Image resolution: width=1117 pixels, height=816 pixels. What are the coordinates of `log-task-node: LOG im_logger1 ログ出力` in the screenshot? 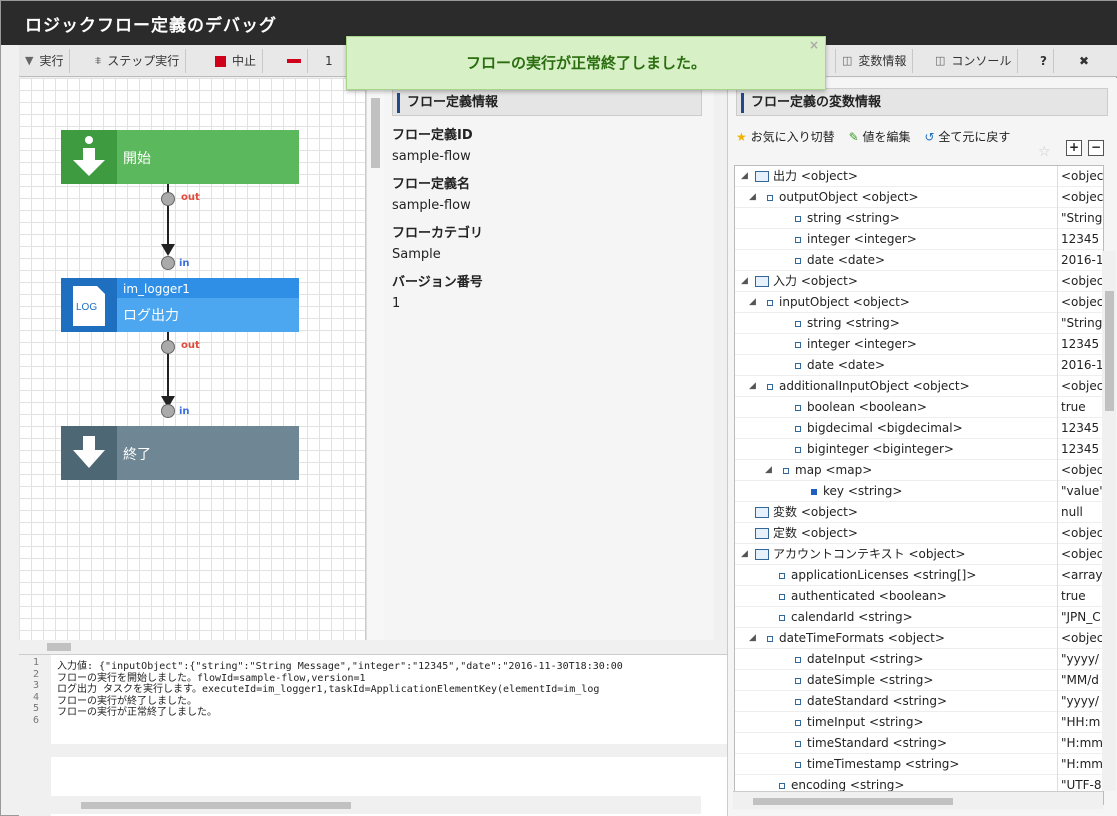 It's located at (180, 305).